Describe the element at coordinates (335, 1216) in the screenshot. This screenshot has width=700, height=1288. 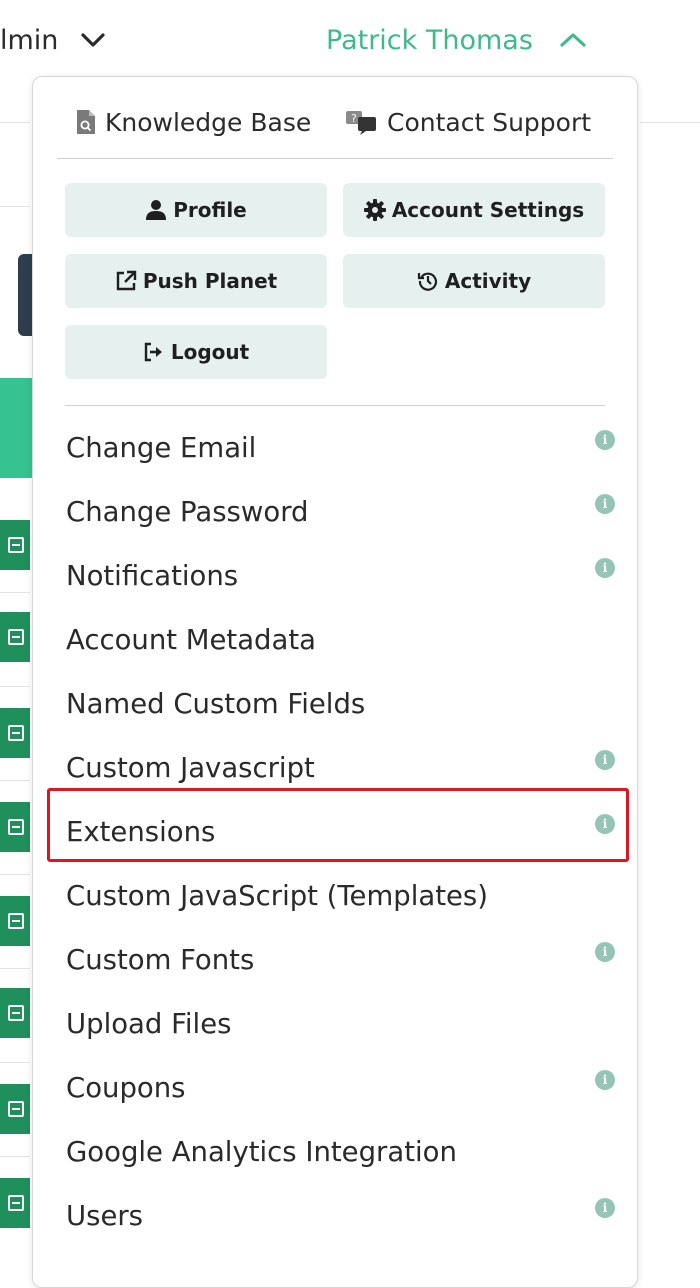
I see `menu-item-users: Users i` at that location.